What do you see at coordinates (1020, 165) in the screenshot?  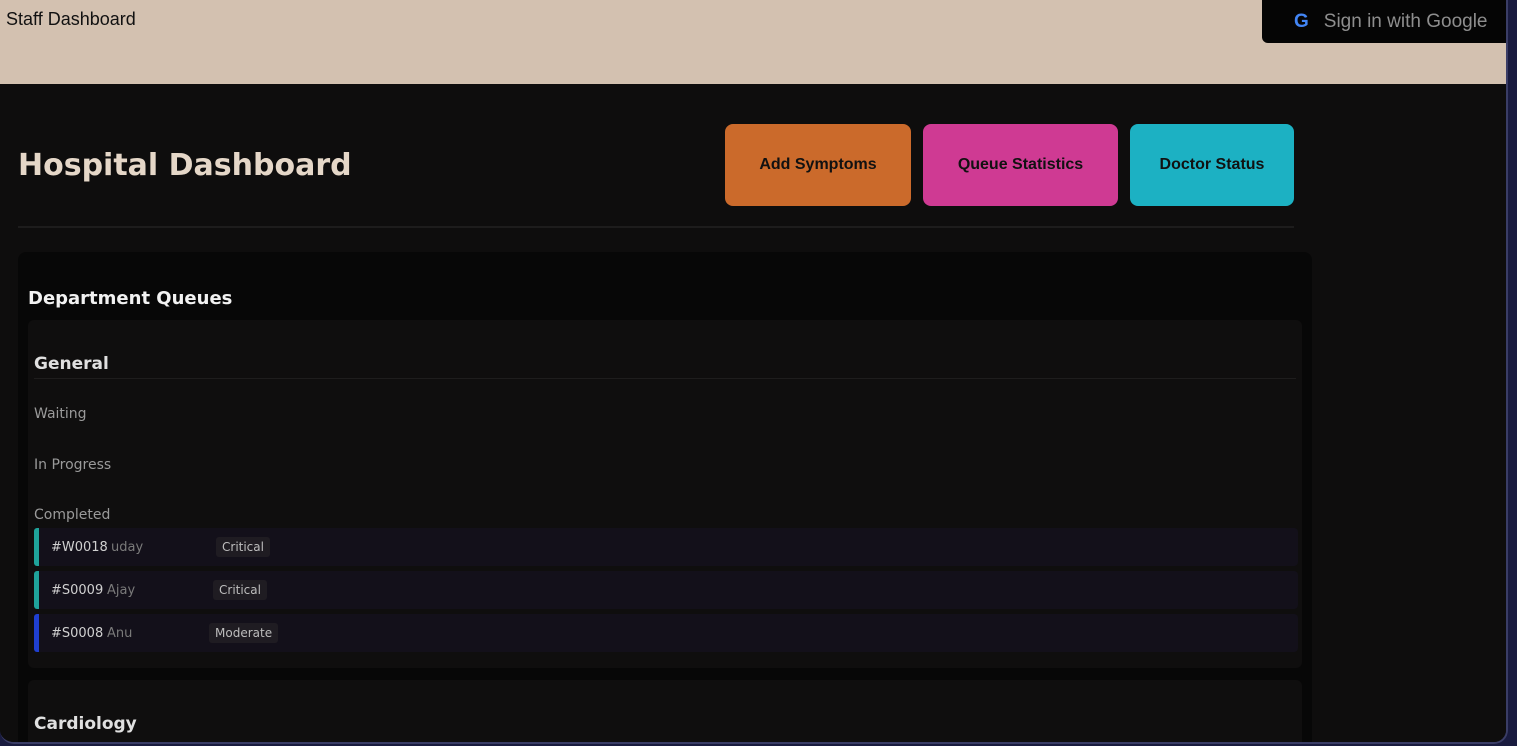 I see `queue-statistics-button: Queue Statistics` at bounding box center [1020, 165].